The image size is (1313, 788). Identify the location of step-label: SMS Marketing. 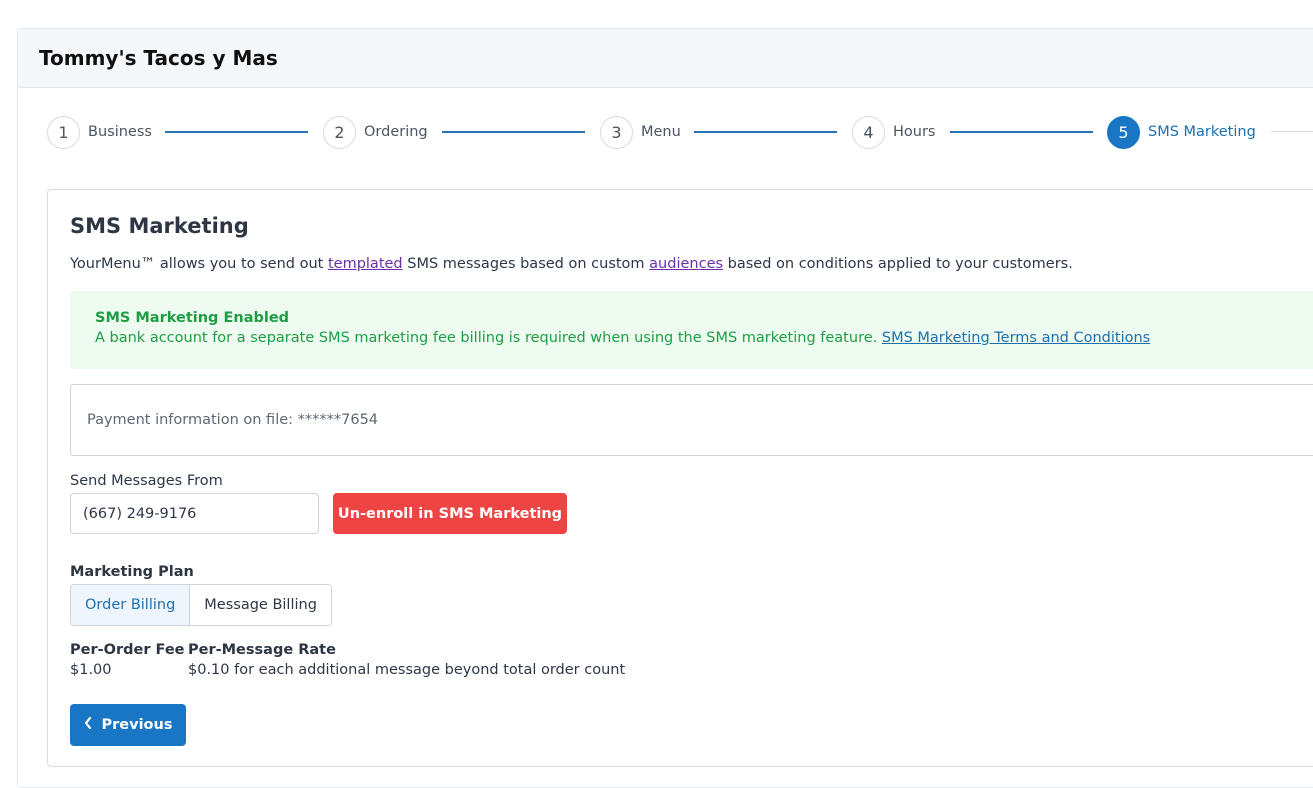
(1202, 132).